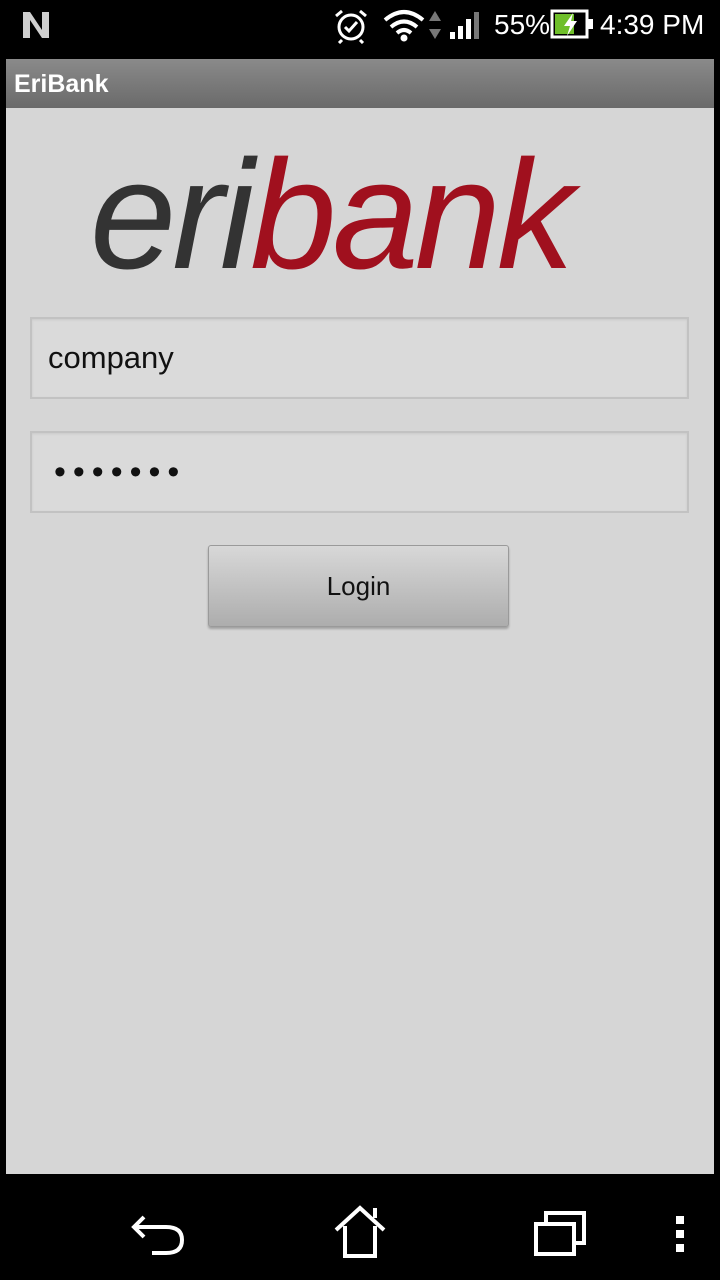  Describe the element at coordinates (351, 26) in the screenshot. I see `alarm-icon` at that location.